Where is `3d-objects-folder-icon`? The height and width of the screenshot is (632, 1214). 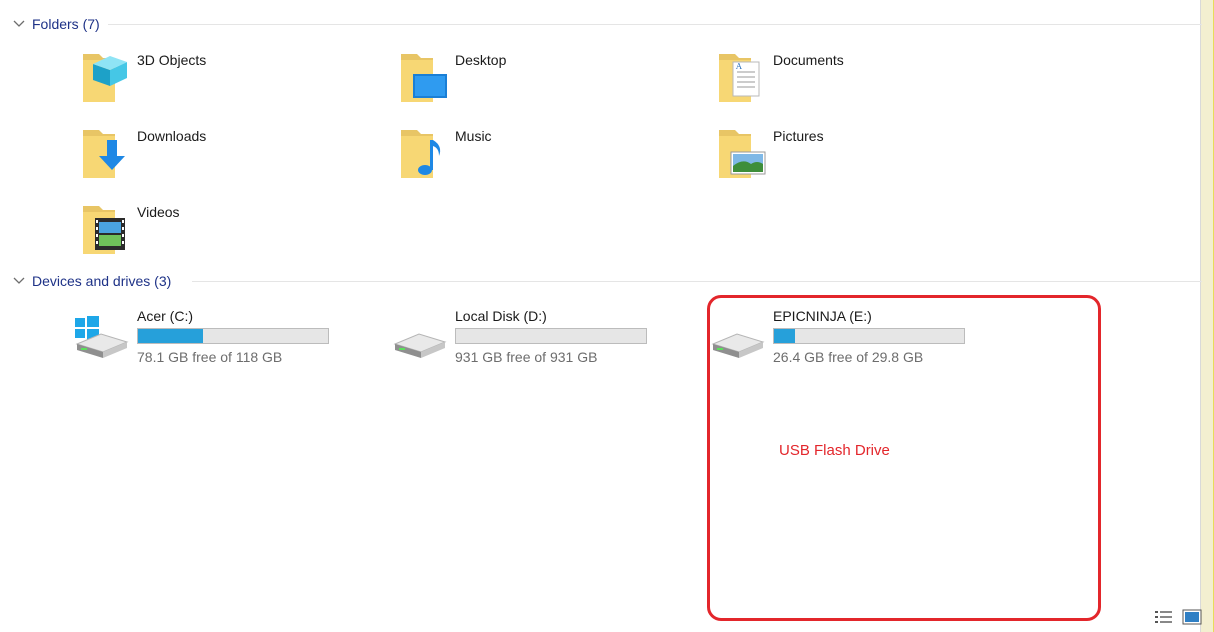
3d-objects-folder-icon is located at coordinates (105, 78).